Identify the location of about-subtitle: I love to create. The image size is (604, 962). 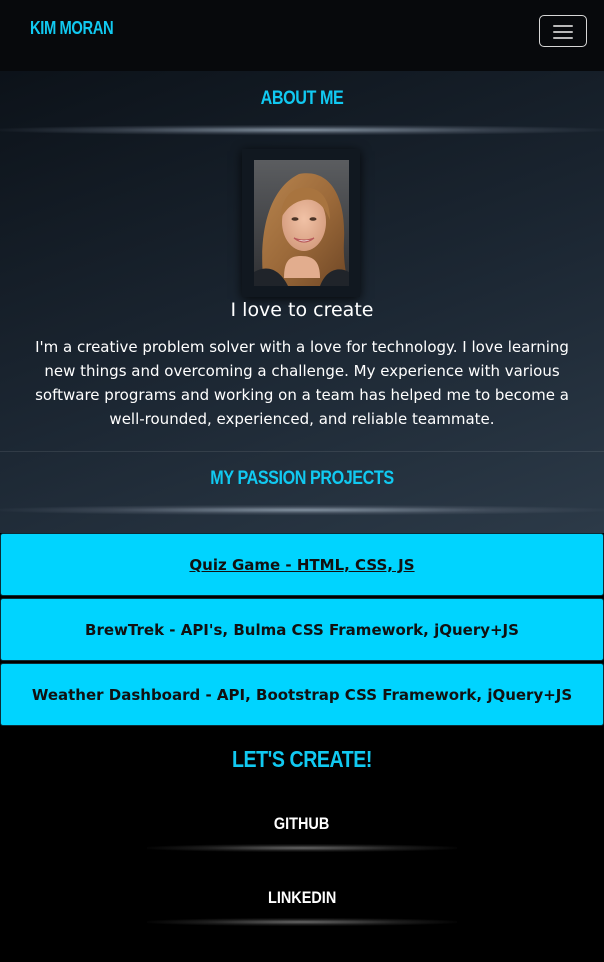
(302, 310).